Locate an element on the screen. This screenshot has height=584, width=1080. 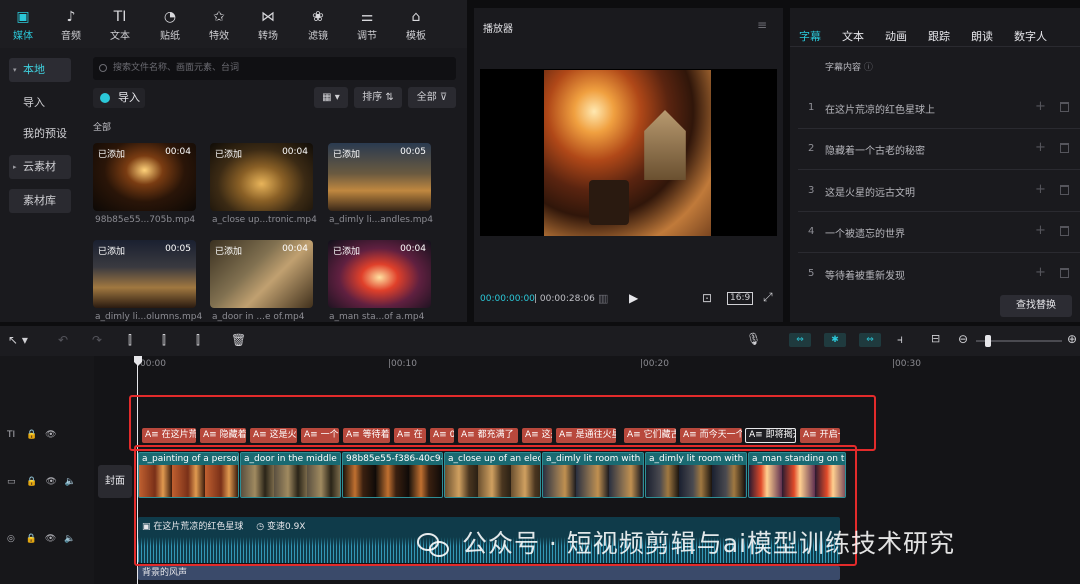
sidebar-item-library: 素材库 is located at coordinates (40, 201).